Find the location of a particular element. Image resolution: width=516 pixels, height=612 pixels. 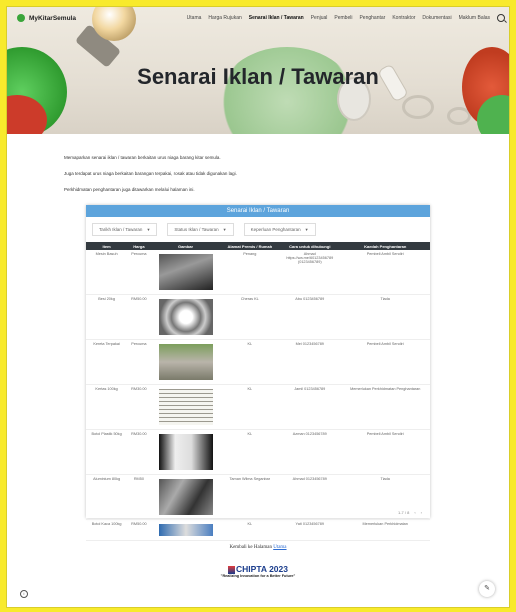

table-cell: Aluminium 80kg is located at coordinates (107, 497).